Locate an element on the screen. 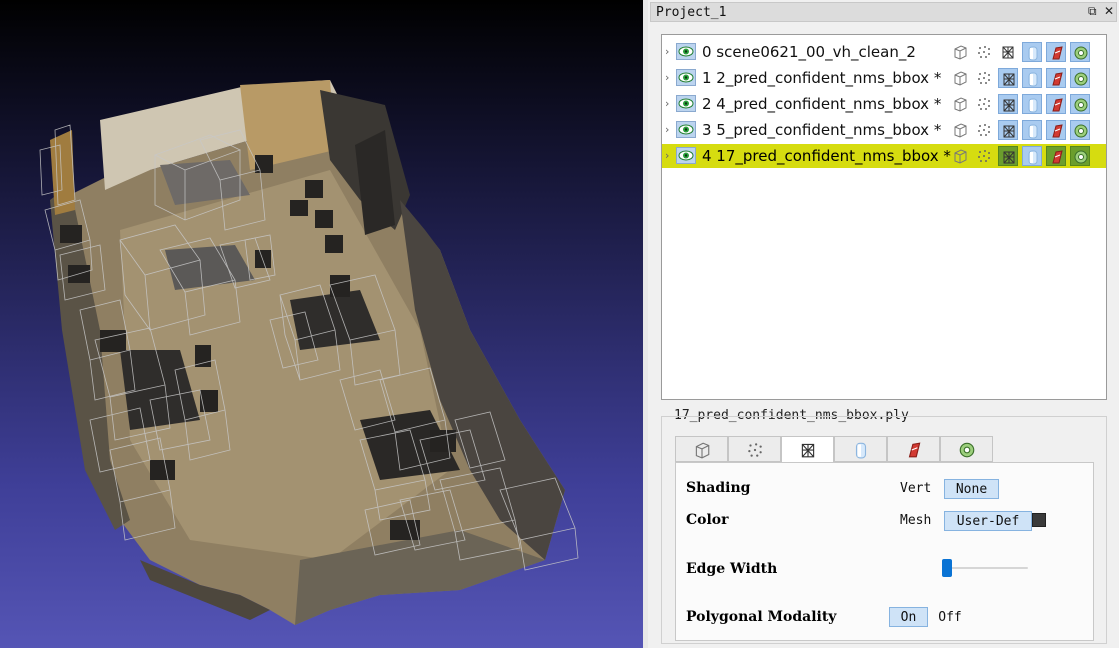  layer-row: › 2 4_pred_confident_nms_bbox * is located at coordinates (884, 104).